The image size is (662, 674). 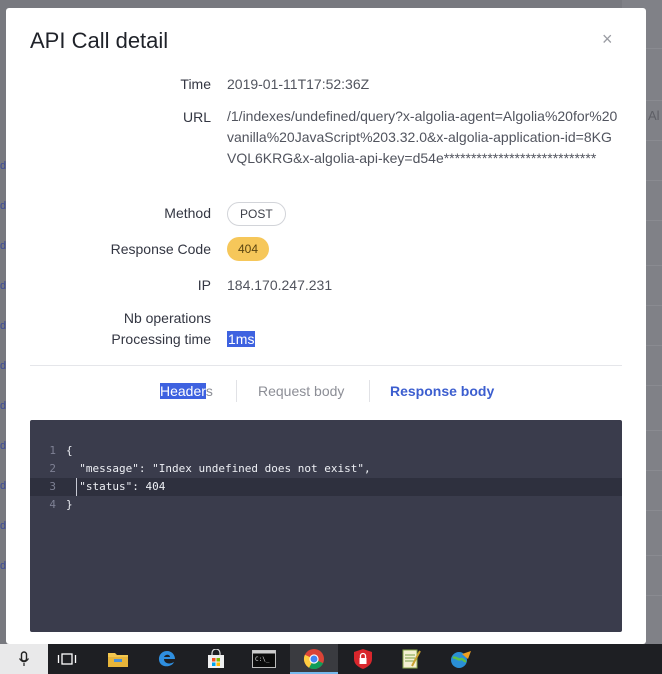 I want to click on taskbar-file-explorer, so click(x=118, y=659).